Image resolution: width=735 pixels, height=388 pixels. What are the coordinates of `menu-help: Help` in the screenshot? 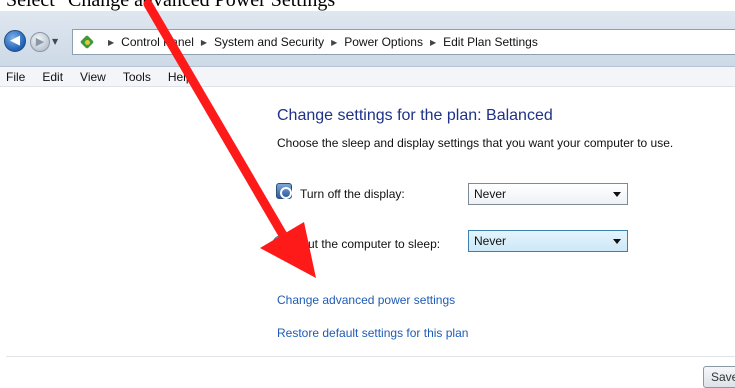 It's located at (180, 77).